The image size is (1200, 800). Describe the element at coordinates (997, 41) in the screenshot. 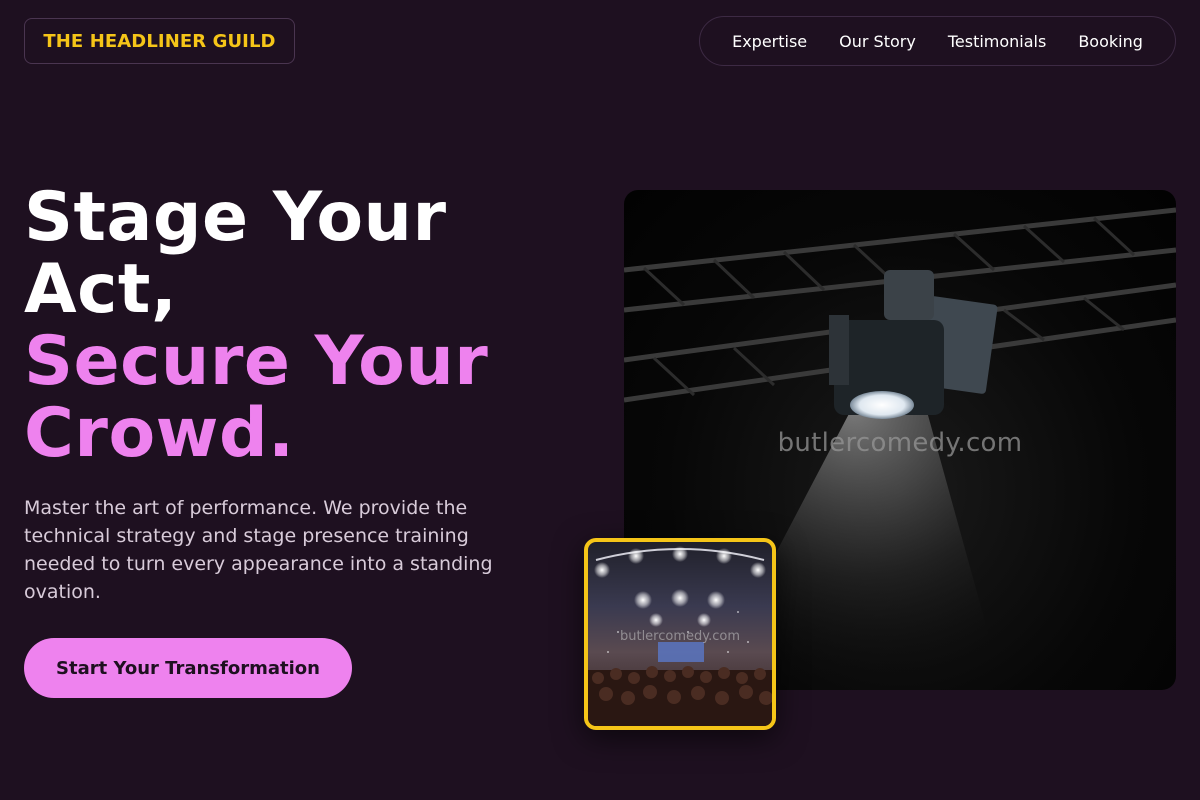

I see `nav-link-testimonials: Testimonials` at that location.